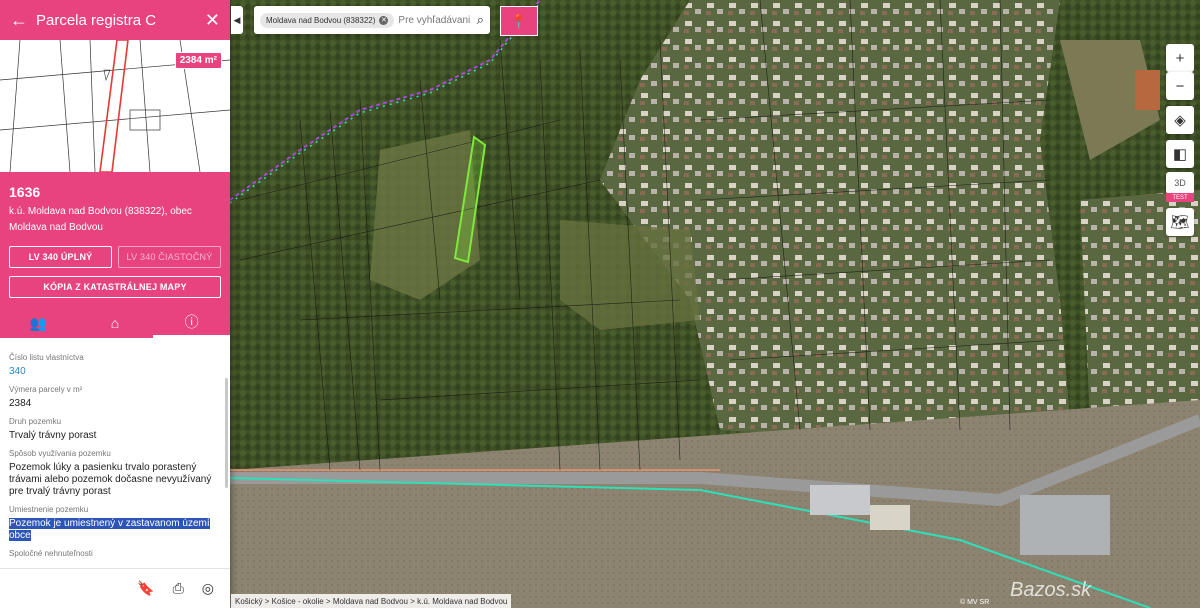 The image size is (1200, 608). I want to click on field-value: Trvalý trávny porast, so click(53, 435).